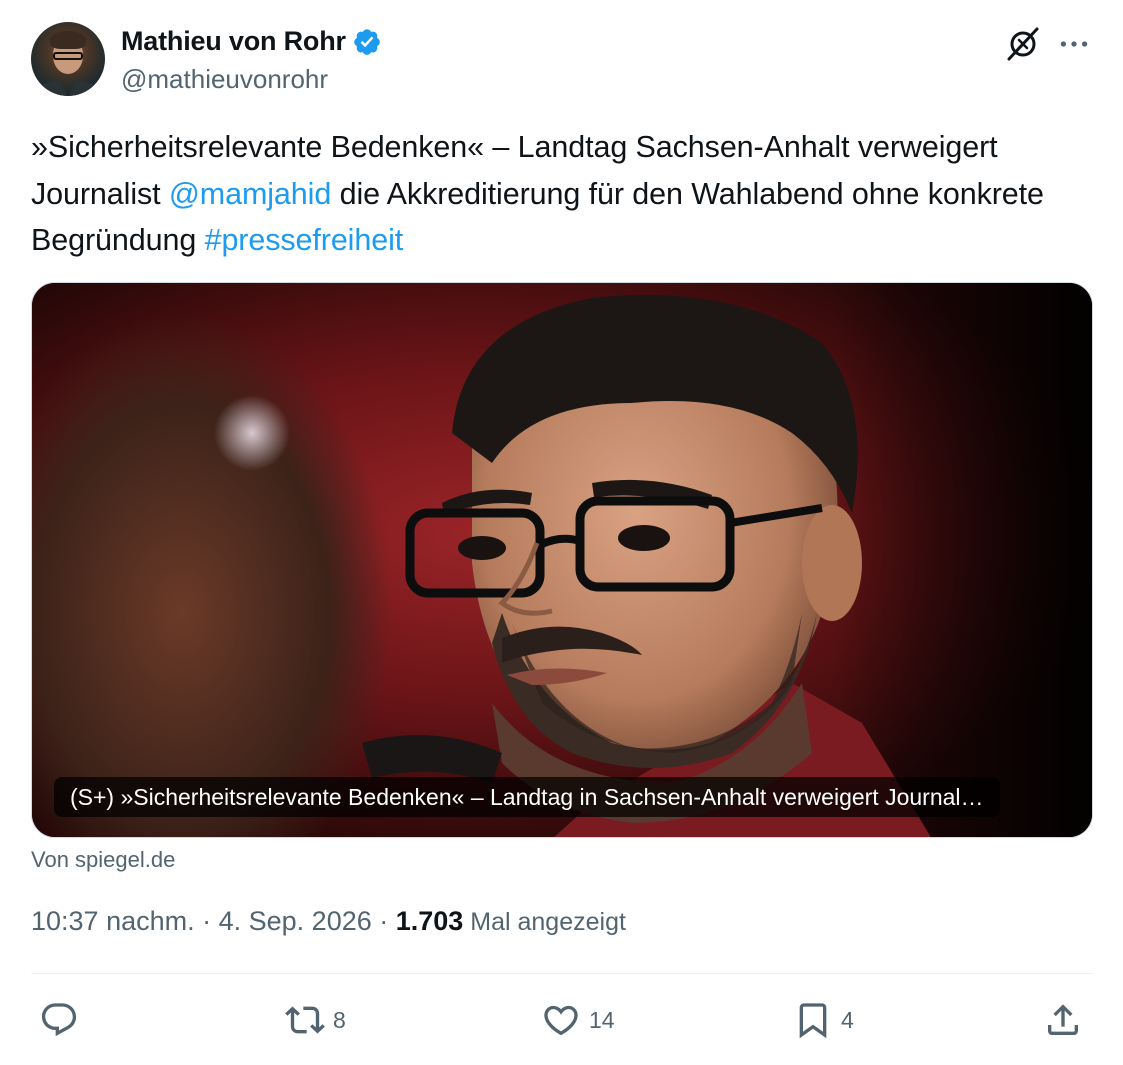 This screenshot has height=1065, width=1123. What do you see at coordinates (847, 1019) in the screenshot?
I see `bookmark-count: 4` at bounding box center [847, 1019].